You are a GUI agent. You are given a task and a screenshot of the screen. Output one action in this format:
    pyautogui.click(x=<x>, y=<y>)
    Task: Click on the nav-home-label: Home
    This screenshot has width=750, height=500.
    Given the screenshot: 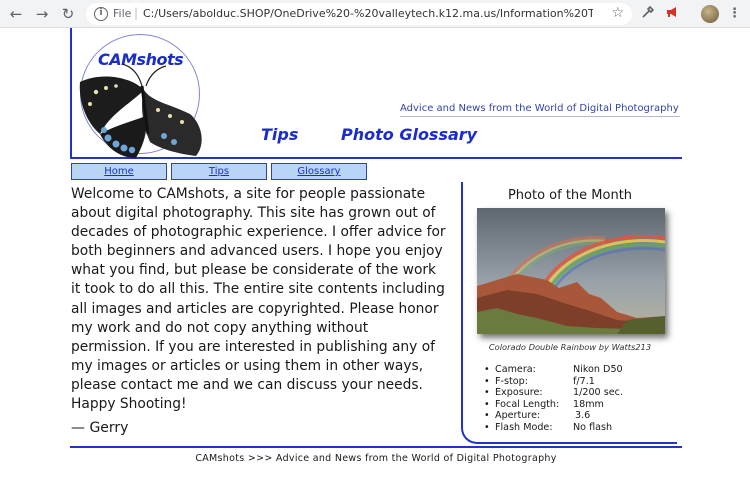 What is the action you would take?
    pyautogui.click(x=119, y=171)
    